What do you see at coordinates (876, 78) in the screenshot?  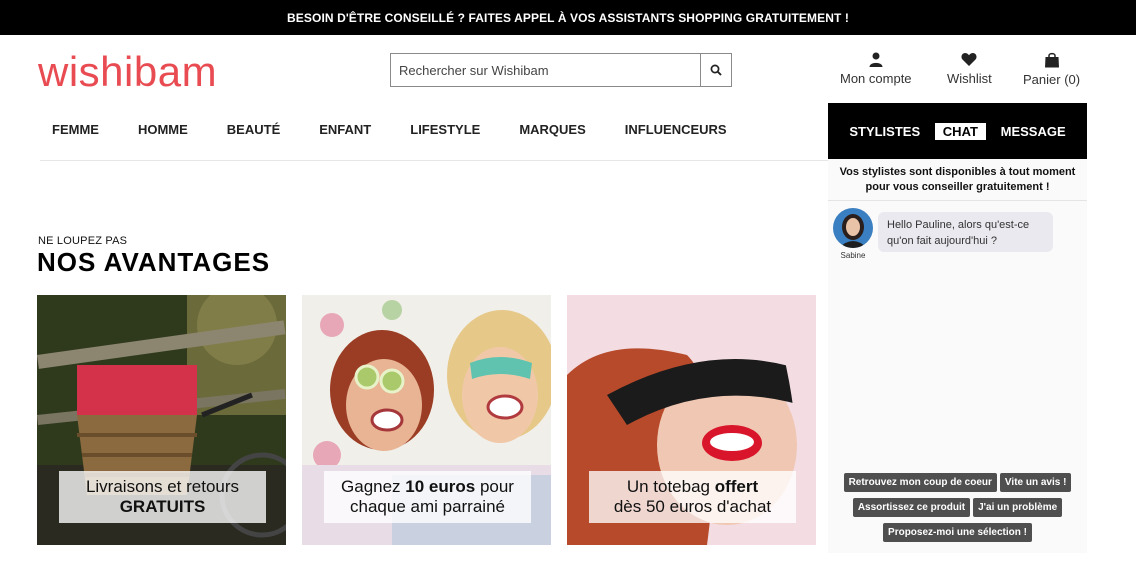 I see `account-label: Mon compte` at bounding box center [876, 78].